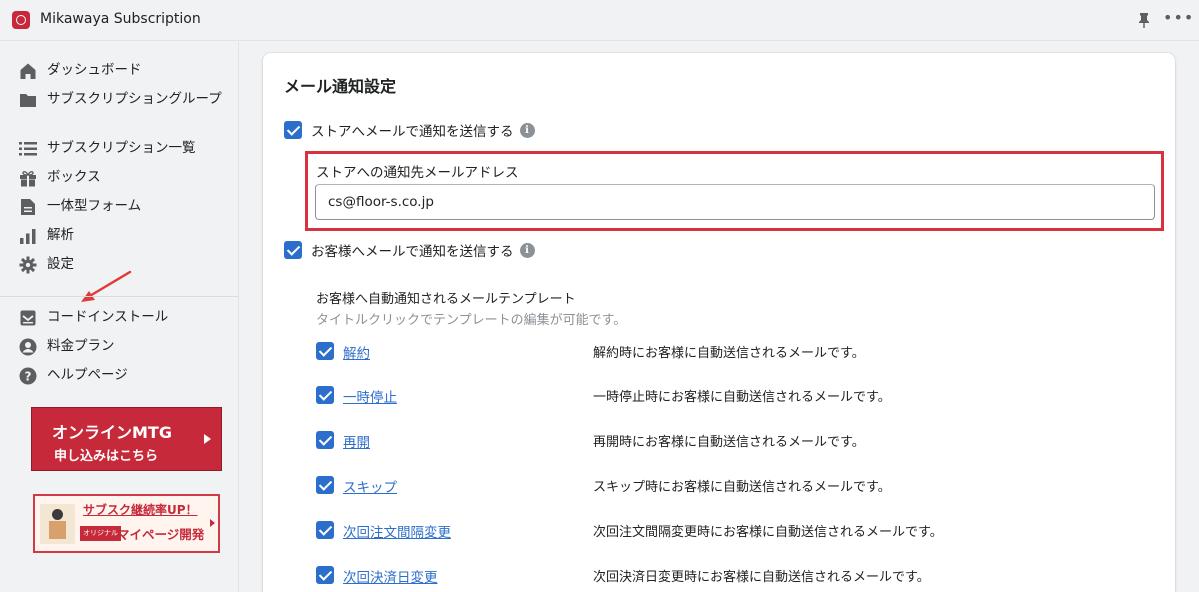 The width and height of the screenshot is (1199, 592). I want to click on online-mtg-banner: オンラインMTG 申し込みはこちら, so click(126, 439).